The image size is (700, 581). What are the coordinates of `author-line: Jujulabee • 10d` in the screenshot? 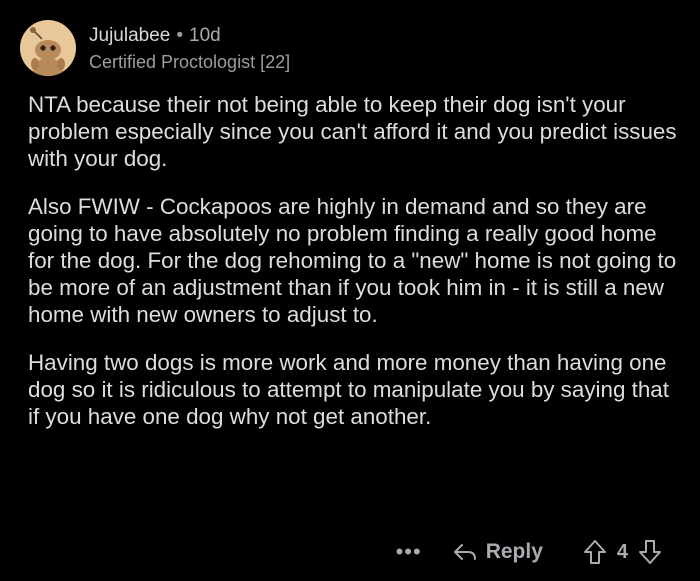 It's located at (189, 36).